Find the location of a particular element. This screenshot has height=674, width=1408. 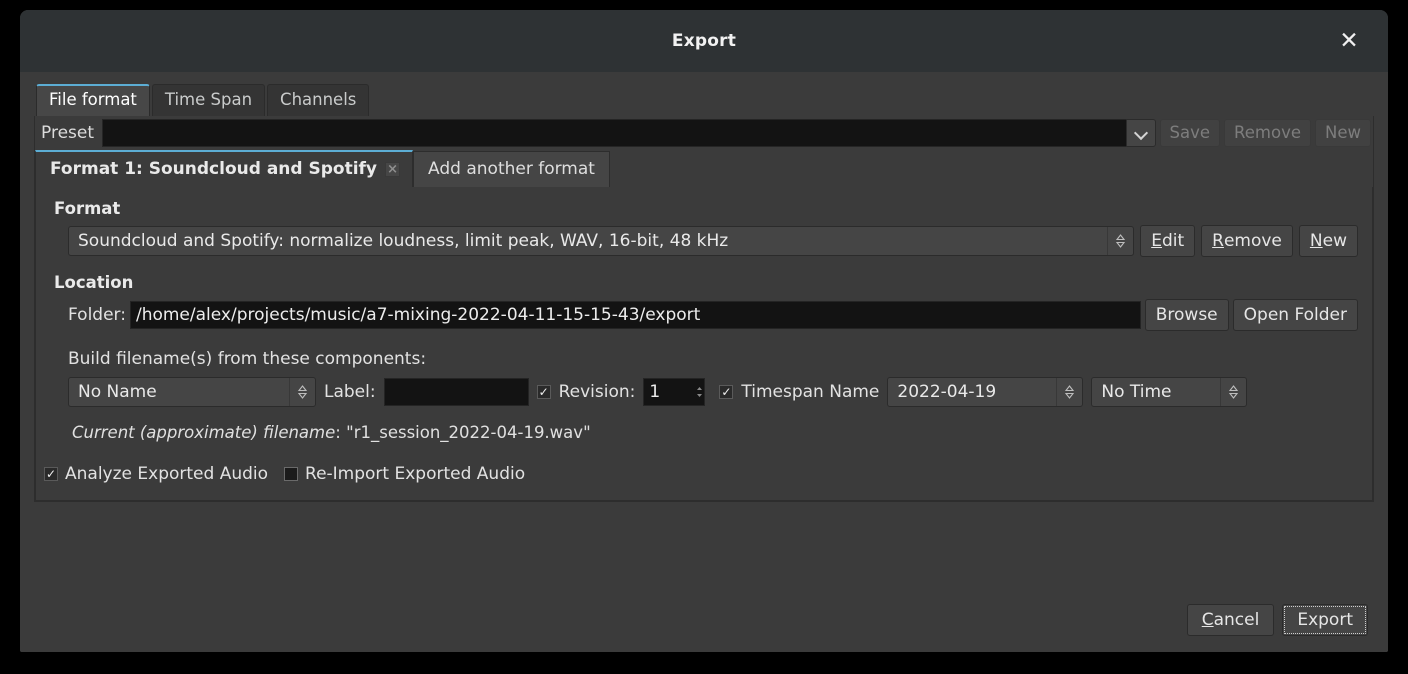

build-filename-label: Build filename(s) from these components: is located at coordinates (247, 359).